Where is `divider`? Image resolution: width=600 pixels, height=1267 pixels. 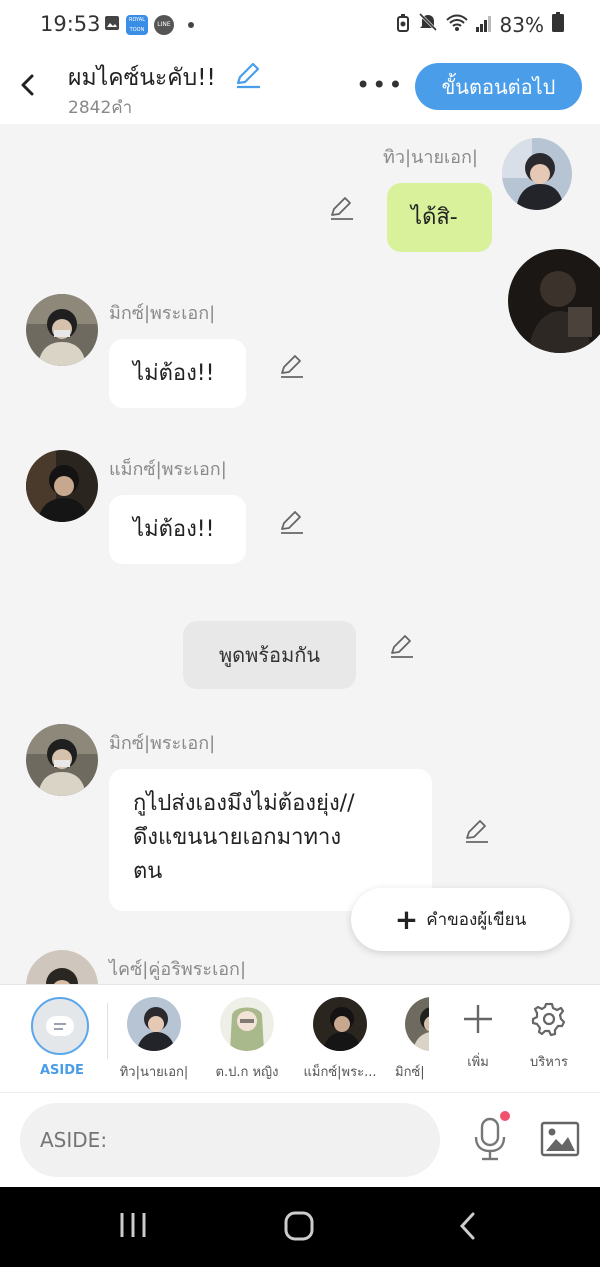 divider is located at coordinates (107, 1031).